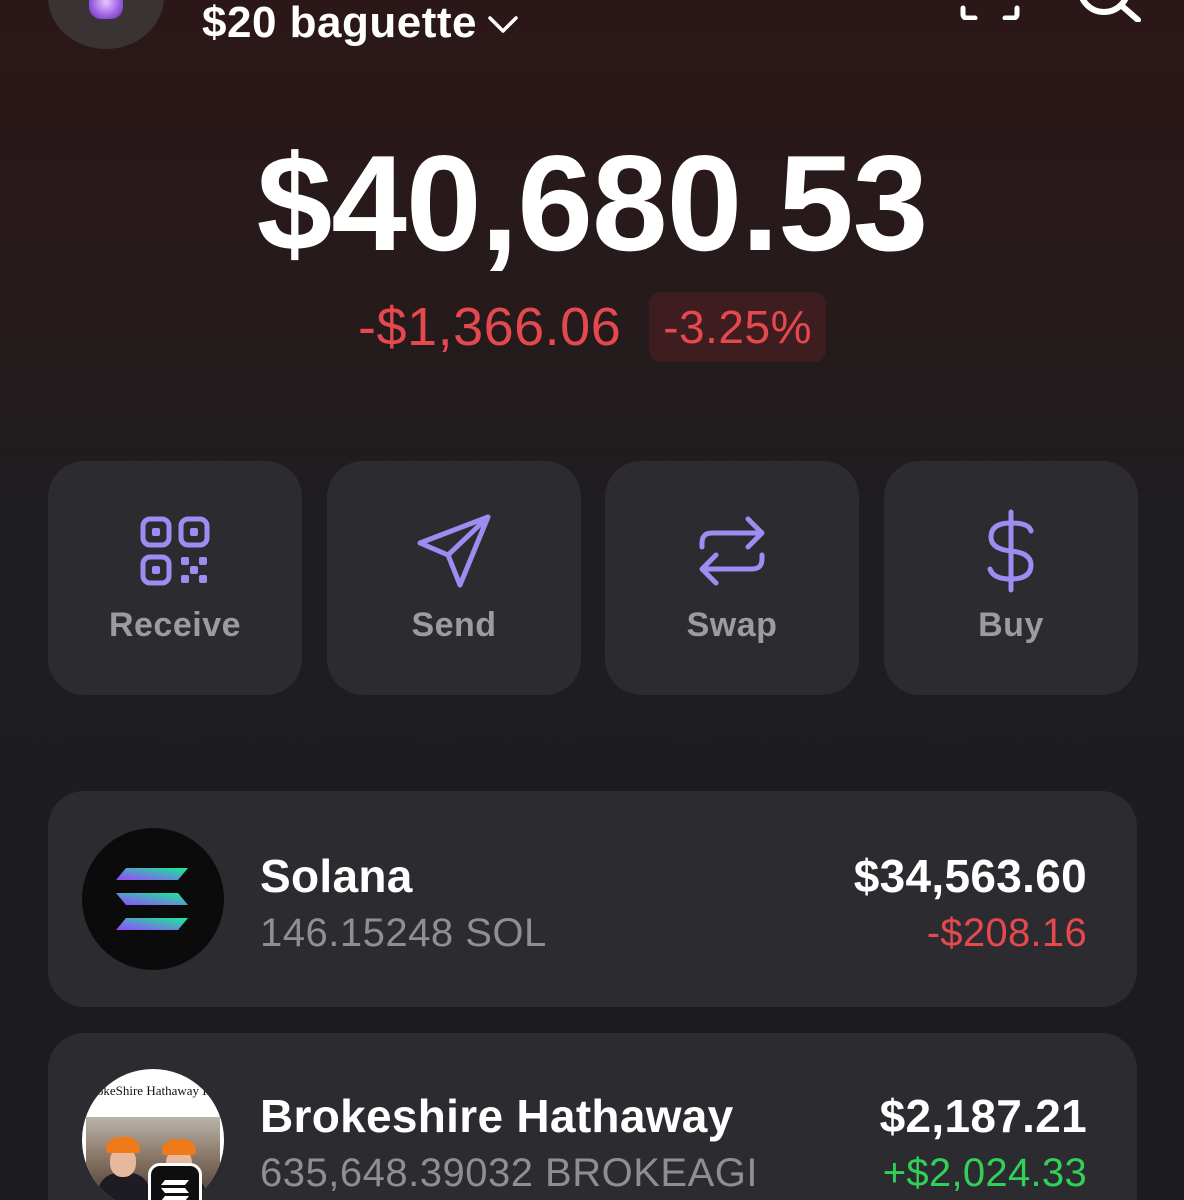  What do you see at coordinates (592, 203) in the screenshot?
I see `total-balance: $40,680.53` at bounding box center [592, 203].